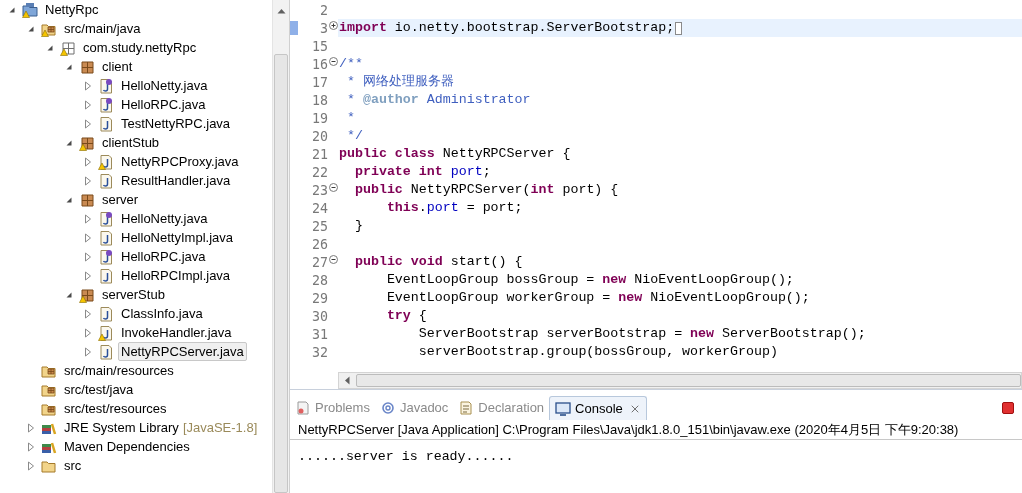 The height and width of the screenshot is (493, 1022). What do you see at coordinates (641, 334) in the screenshot?
I see `code-line: ServerBootstrap serverBootstrap = new ServerBootstrap();` at bounding box center [641, 334].